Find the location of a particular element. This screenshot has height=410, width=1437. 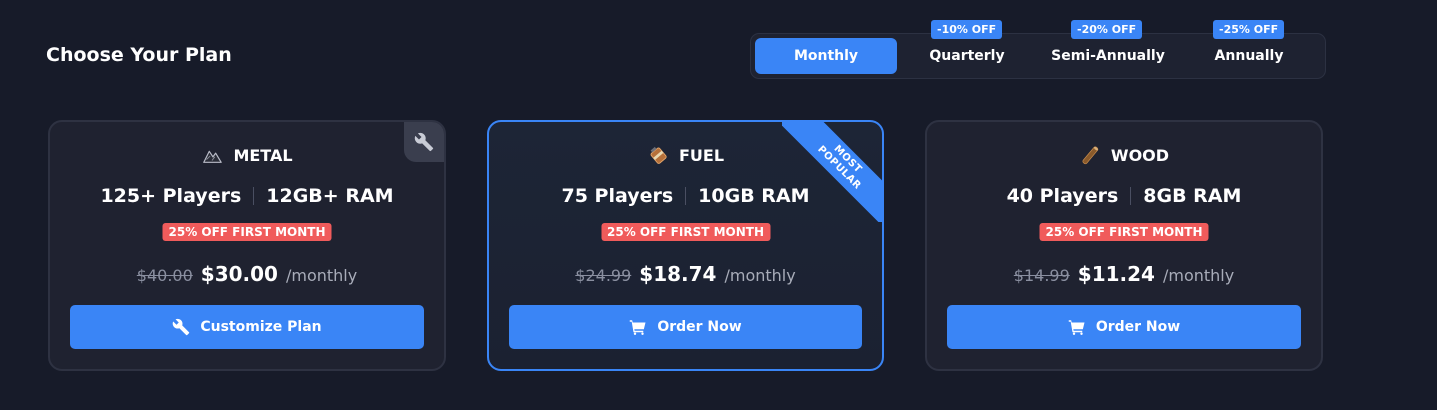

billing-monthly-label: Monthly is located at coordinates (826, 56).